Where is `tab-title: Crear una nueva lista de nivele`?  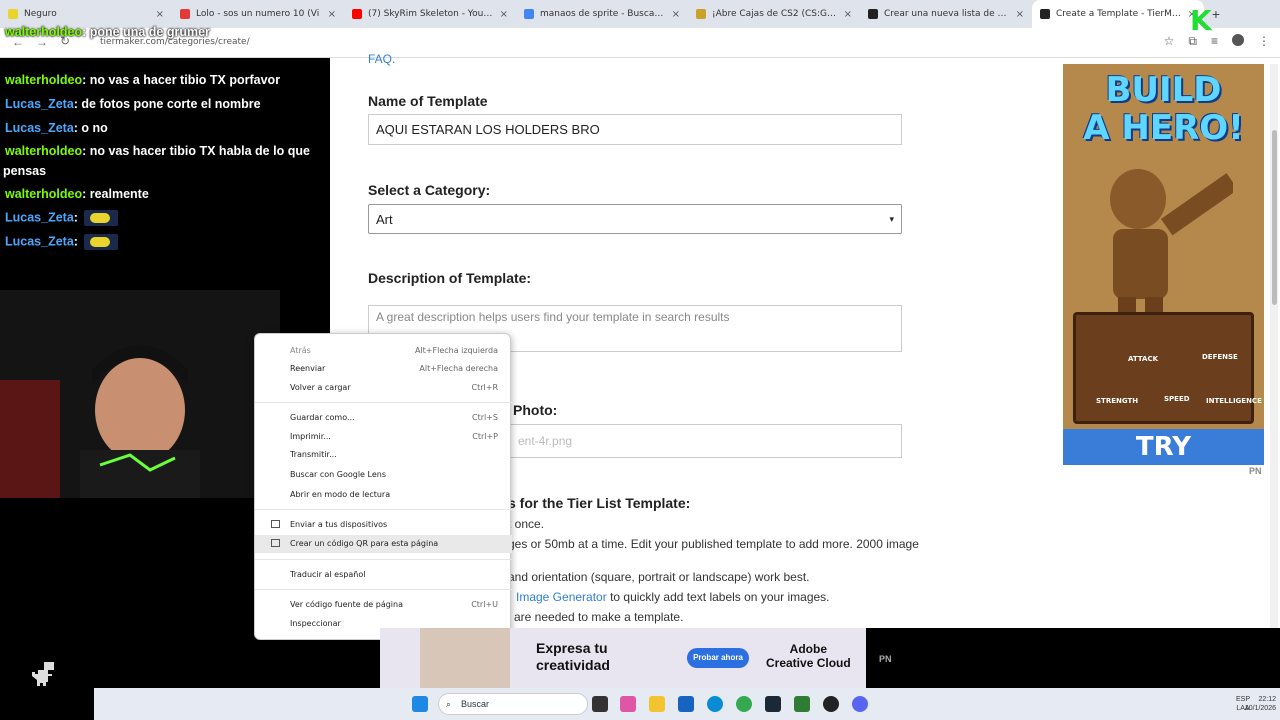 tab-title: Crear una nueva lista de nivele is located at coordinates (947, 14).